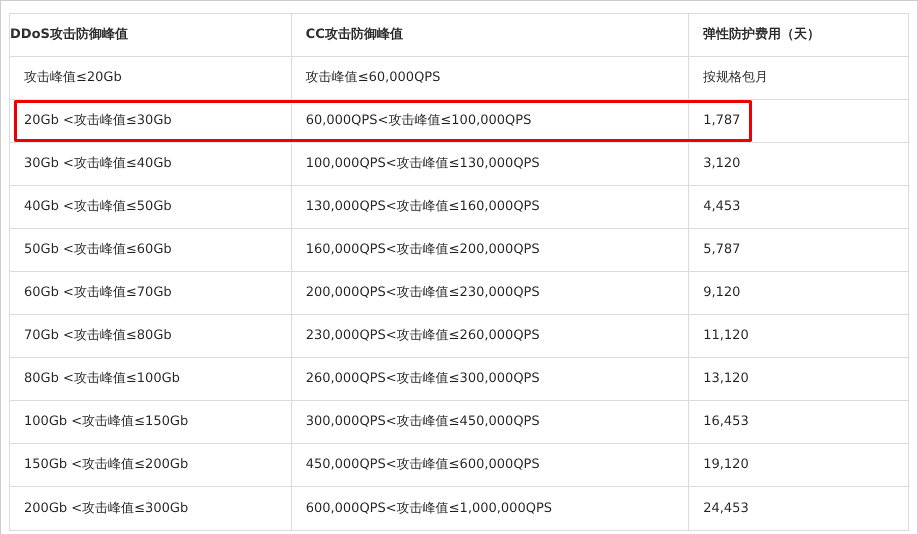 Image resolution: width=917 pixels, height=534 pixels. What do you see at coordinates (489, 422) in the screenshot?
I see `table-cell: 300,000QPS<攻击峰值≤450,000QPS` at bounding box center [489, 422].